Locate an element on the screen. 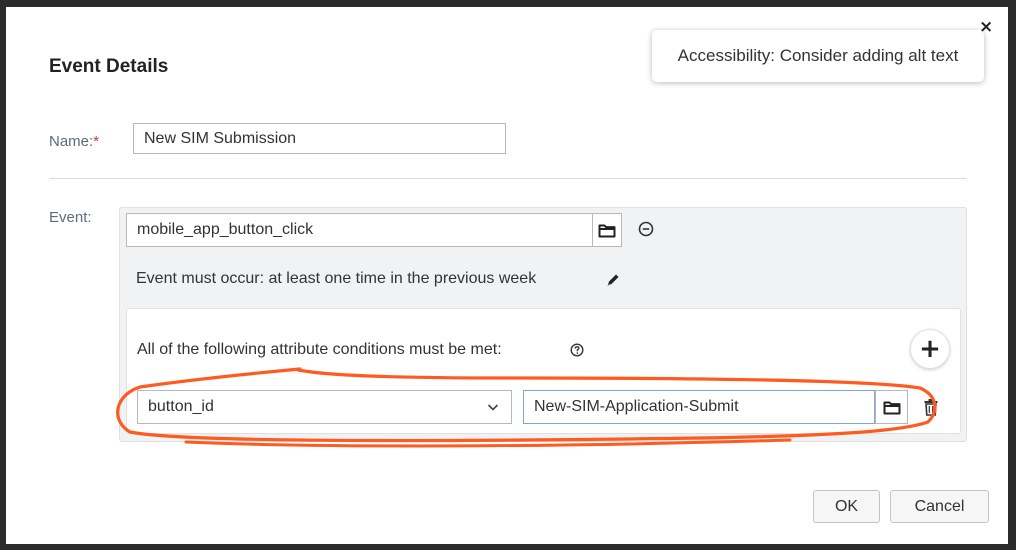  attribute-select: button_id is located at coordinates (324, 407).